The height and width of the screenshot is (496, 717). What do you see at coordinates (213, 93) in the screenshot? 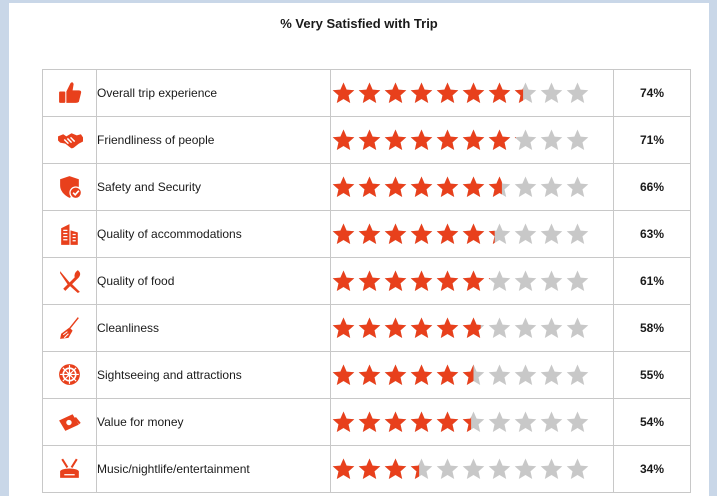
I see `row-label: Overall trip experience` at bounding box center [213, 93].